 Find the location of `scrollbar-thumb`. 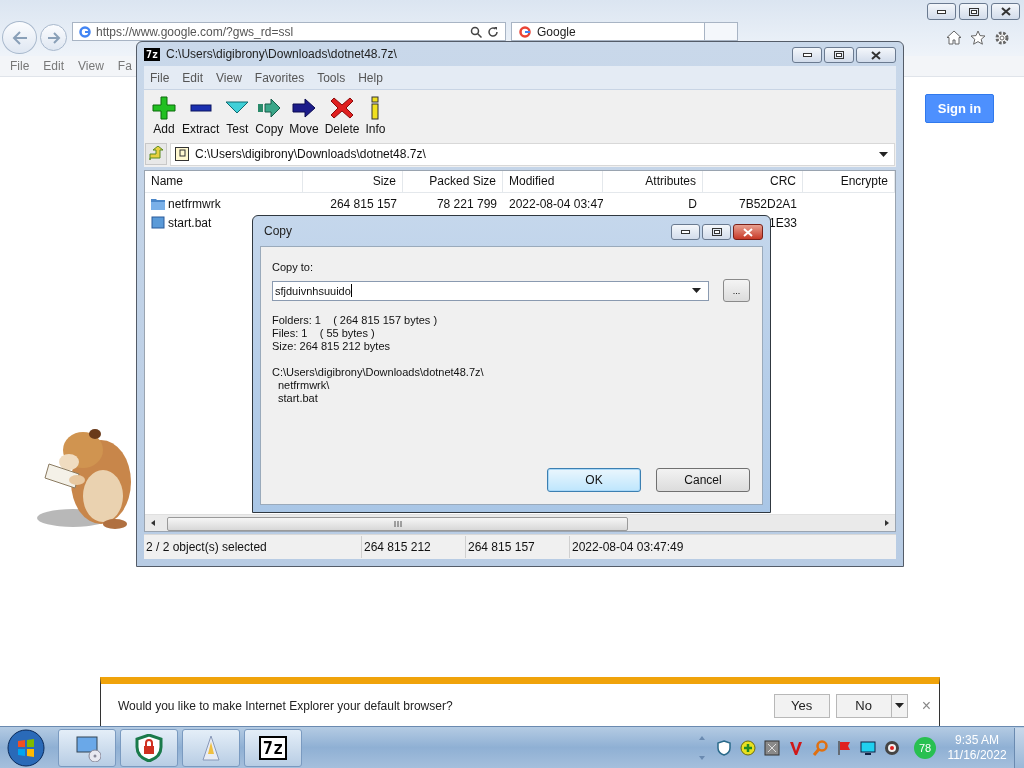

scrollbar-thumb is located at coordinates (397, 524).